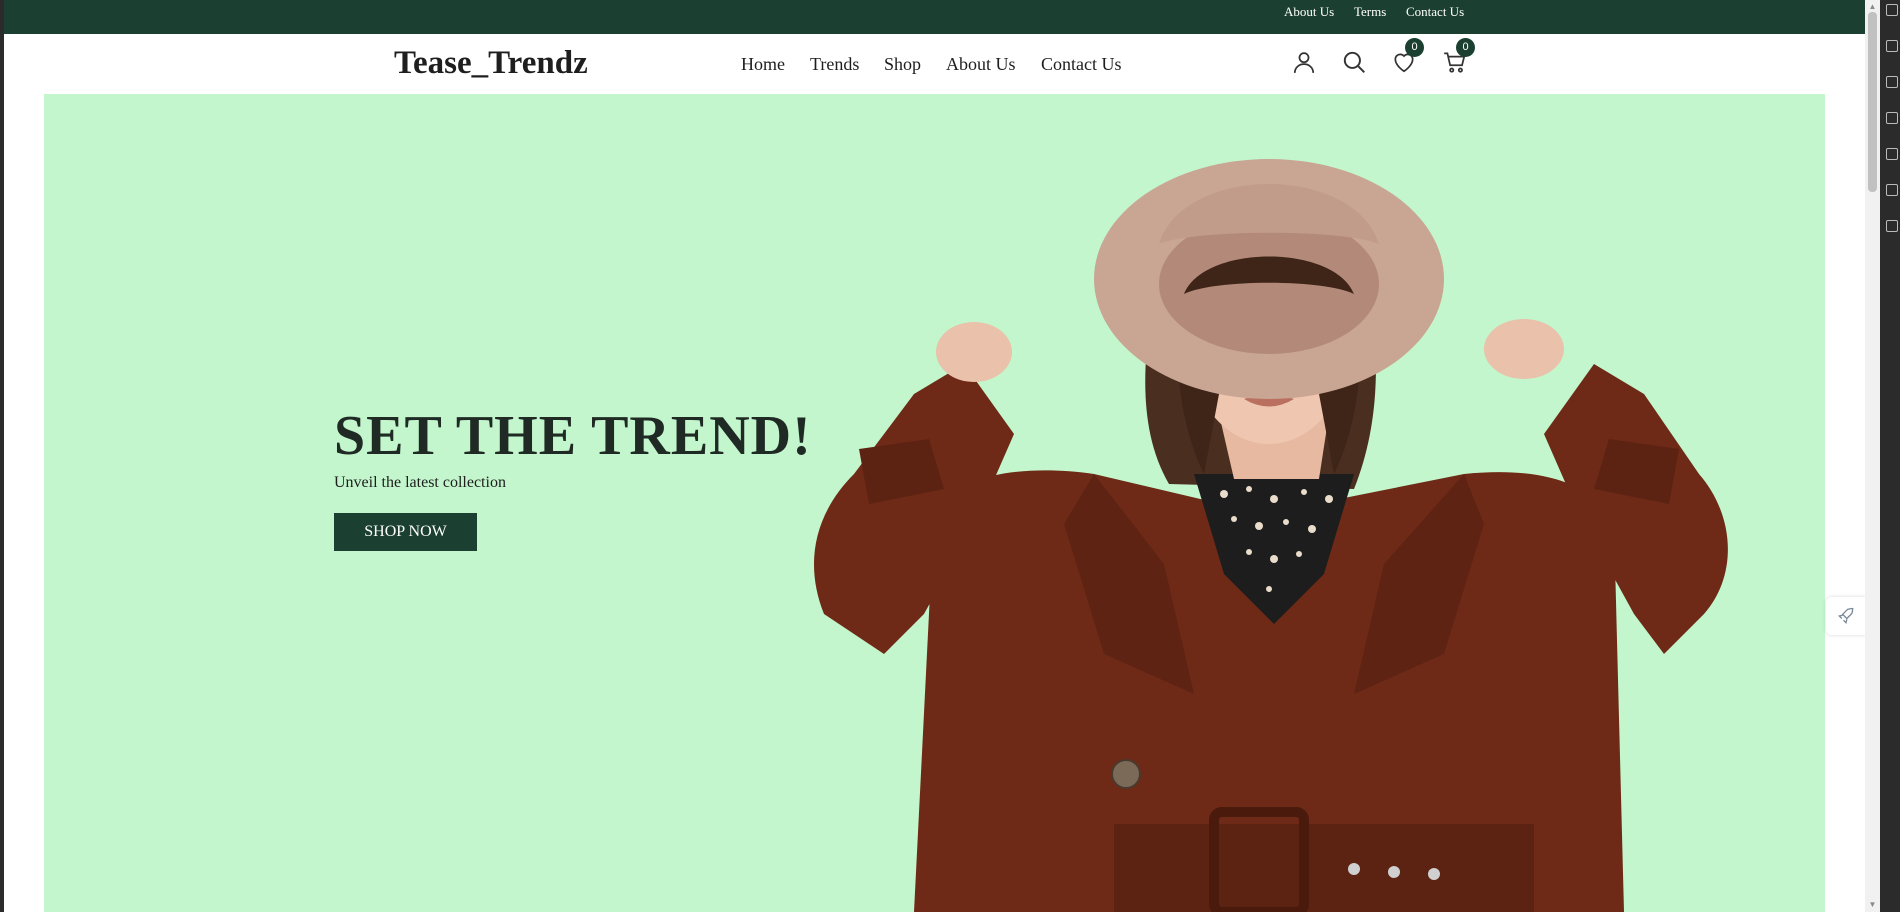 The width and height of the screenshot is (1900, 912). Describe the element at coordinates (1354, 62) in the screenshot. I see `search-icon` at that location.